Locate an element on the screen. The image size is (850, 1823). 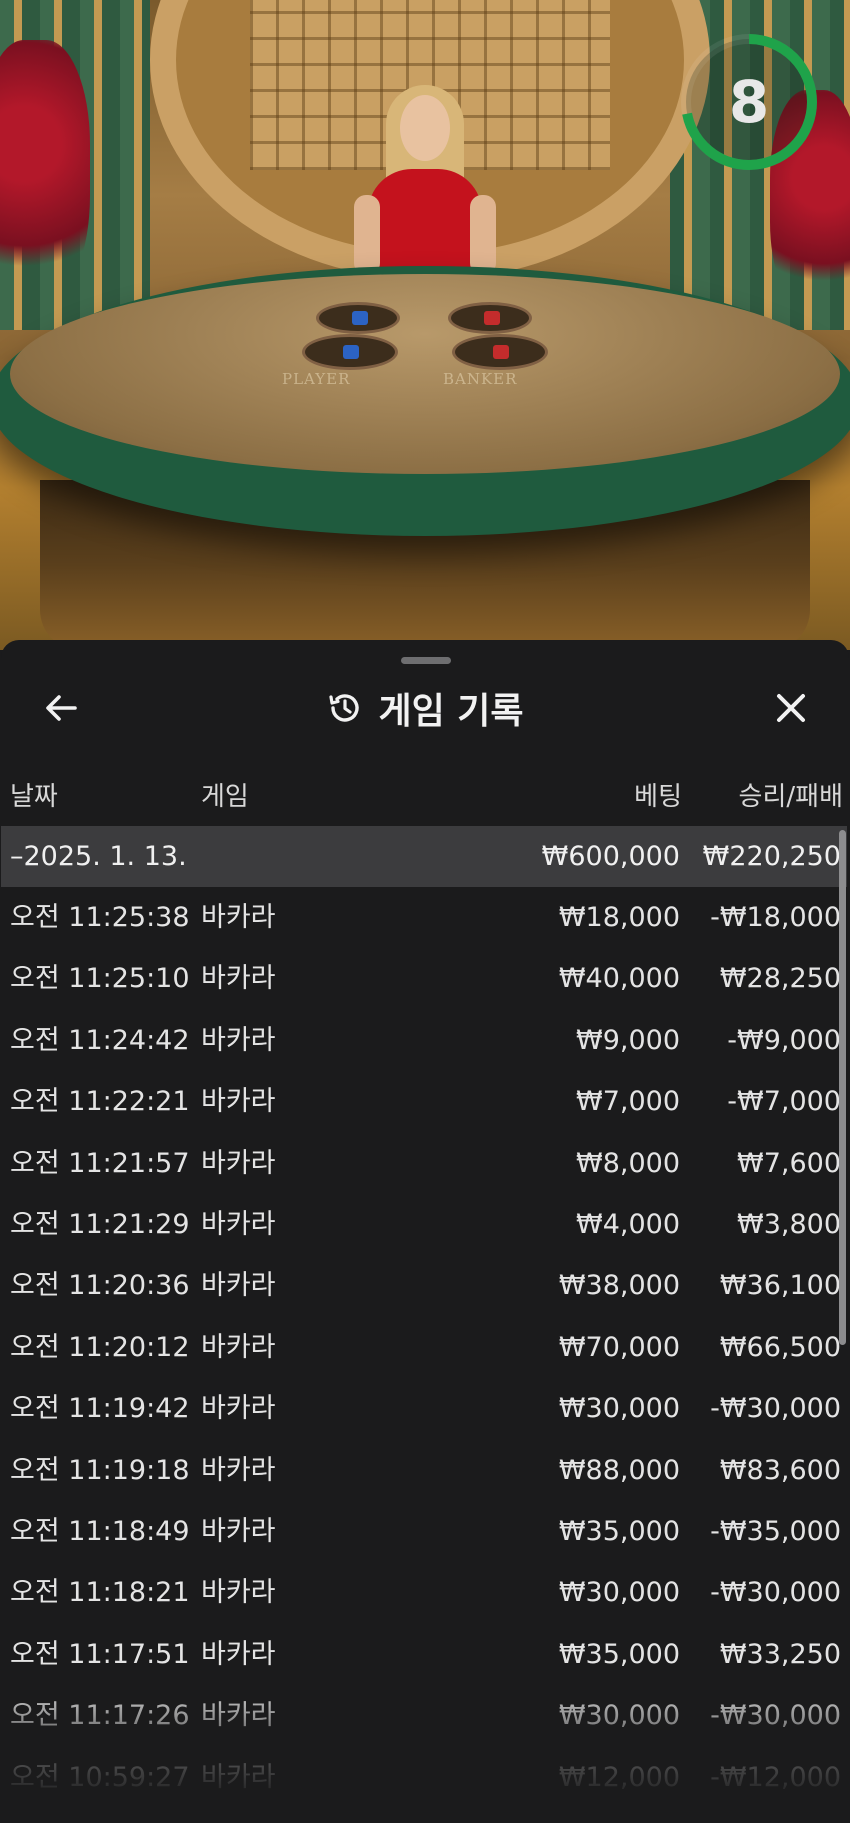
row-bet: ₩70,000 is located at coordinates (619, 1347).